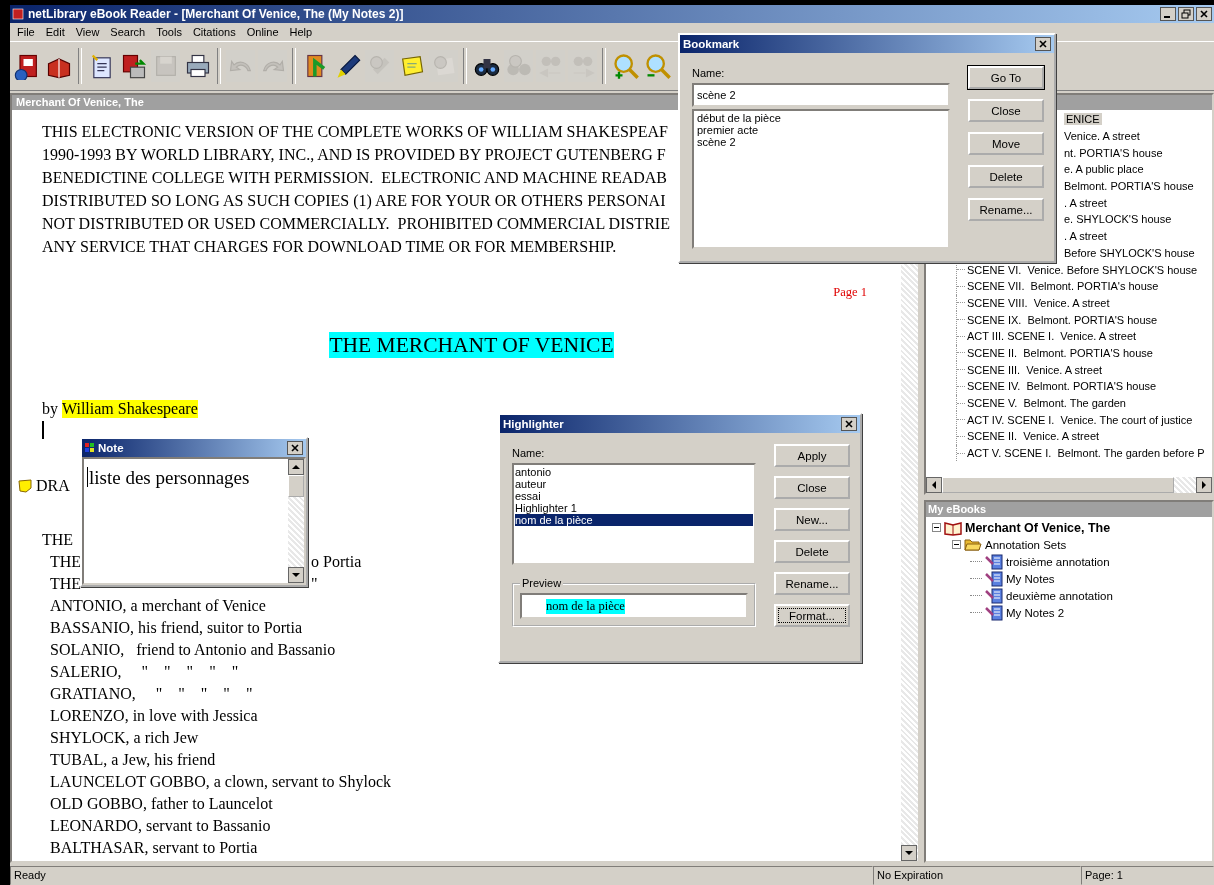 Image resolution: width=1214 pixels, height=885 pixels. What do you see at coordinates (471, 345) in the screenshot?
I see `book-title: THE MERCHANT OF VENICE` at bounding box center [471, 345].